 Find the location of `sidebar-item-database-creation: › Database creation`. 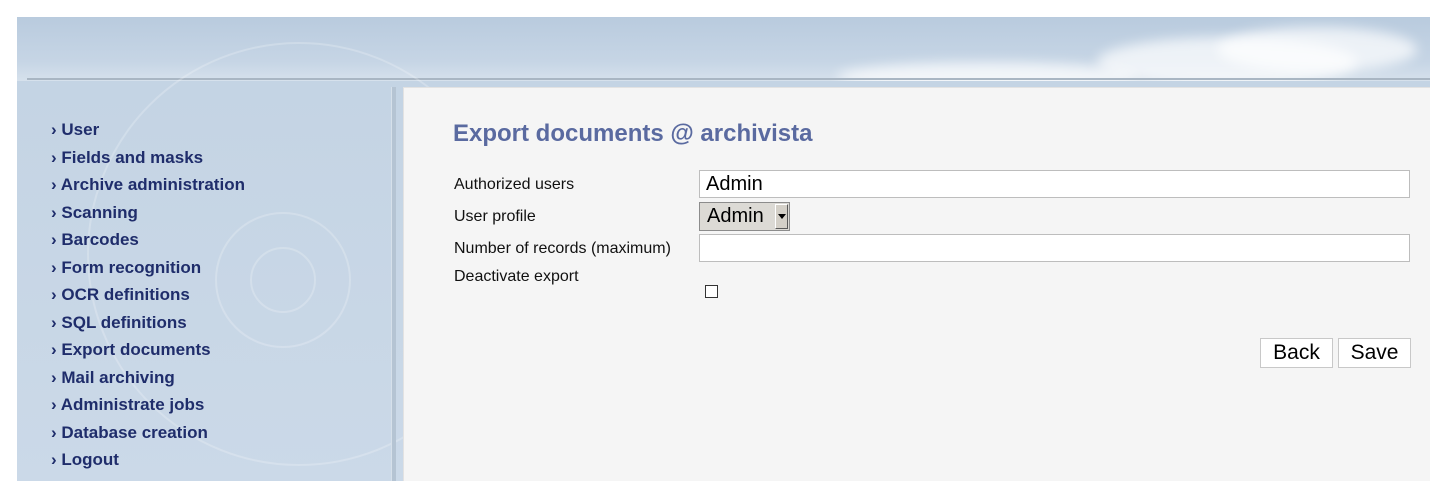

sidebar-item-database-creation: › Database creation is located at coordinates (148, 436).